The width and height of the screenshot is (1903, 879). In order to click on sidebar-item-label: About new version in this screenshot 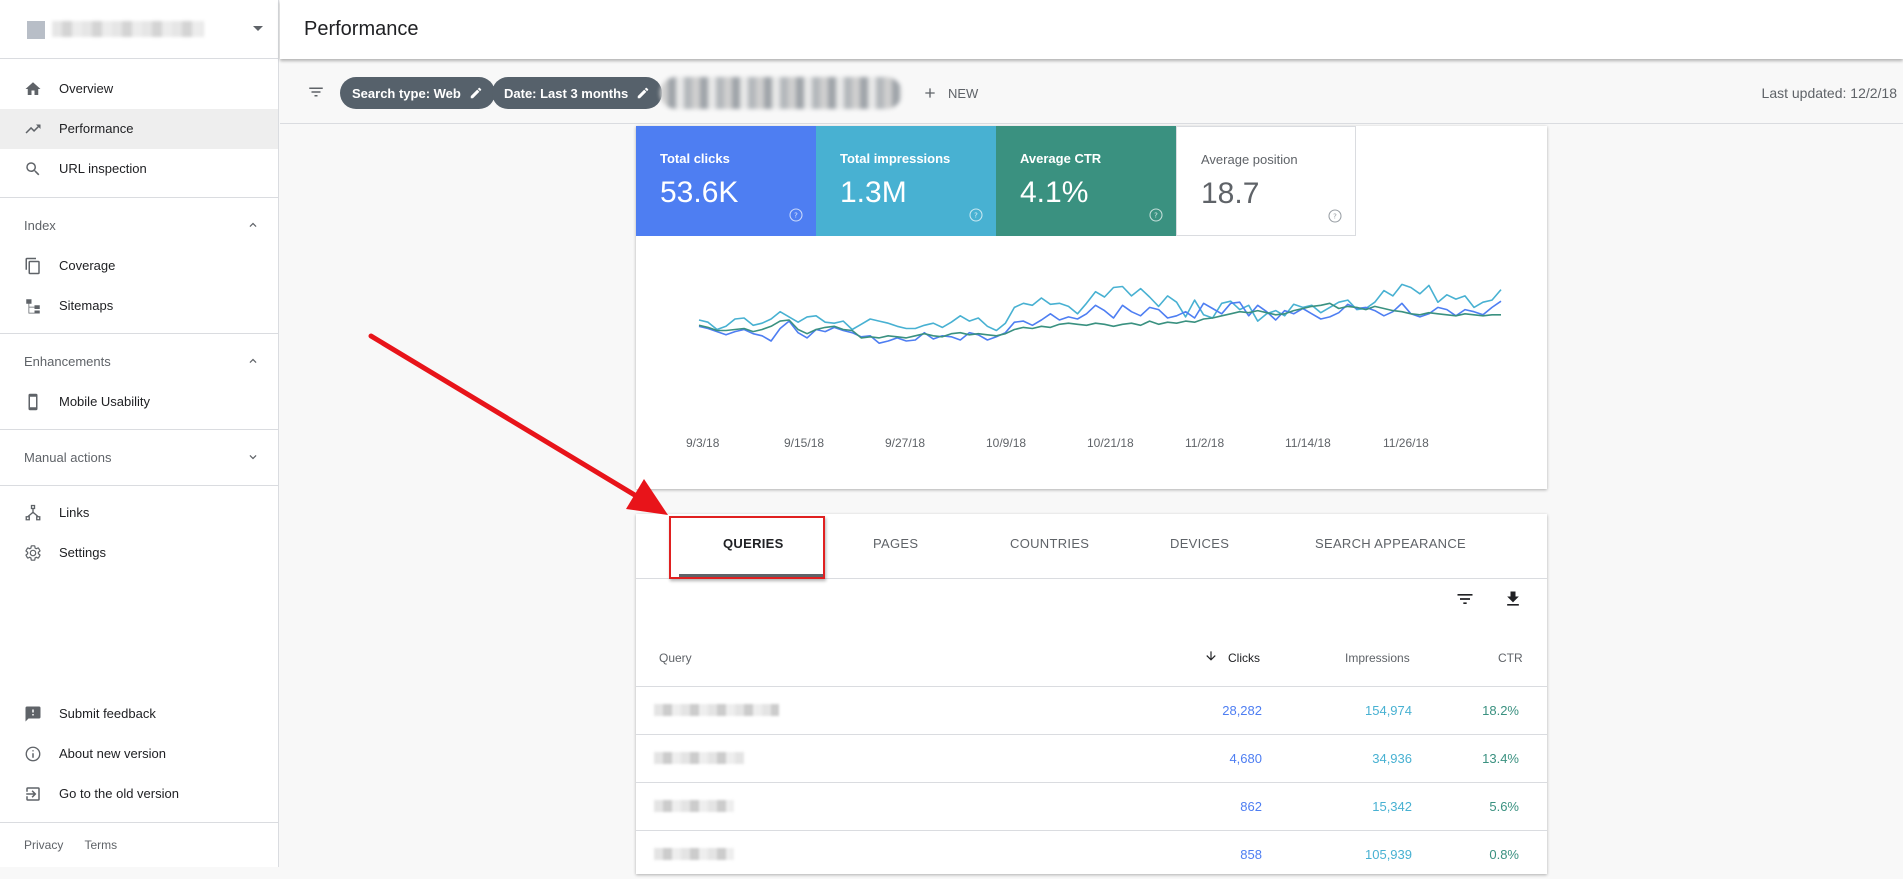, I will do `click(112, 753)`.